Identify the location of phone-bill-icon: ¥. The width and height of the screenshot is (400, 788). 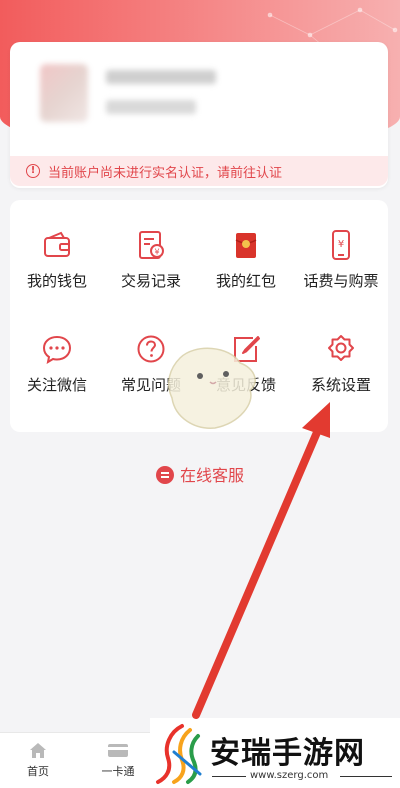
(341, 245).